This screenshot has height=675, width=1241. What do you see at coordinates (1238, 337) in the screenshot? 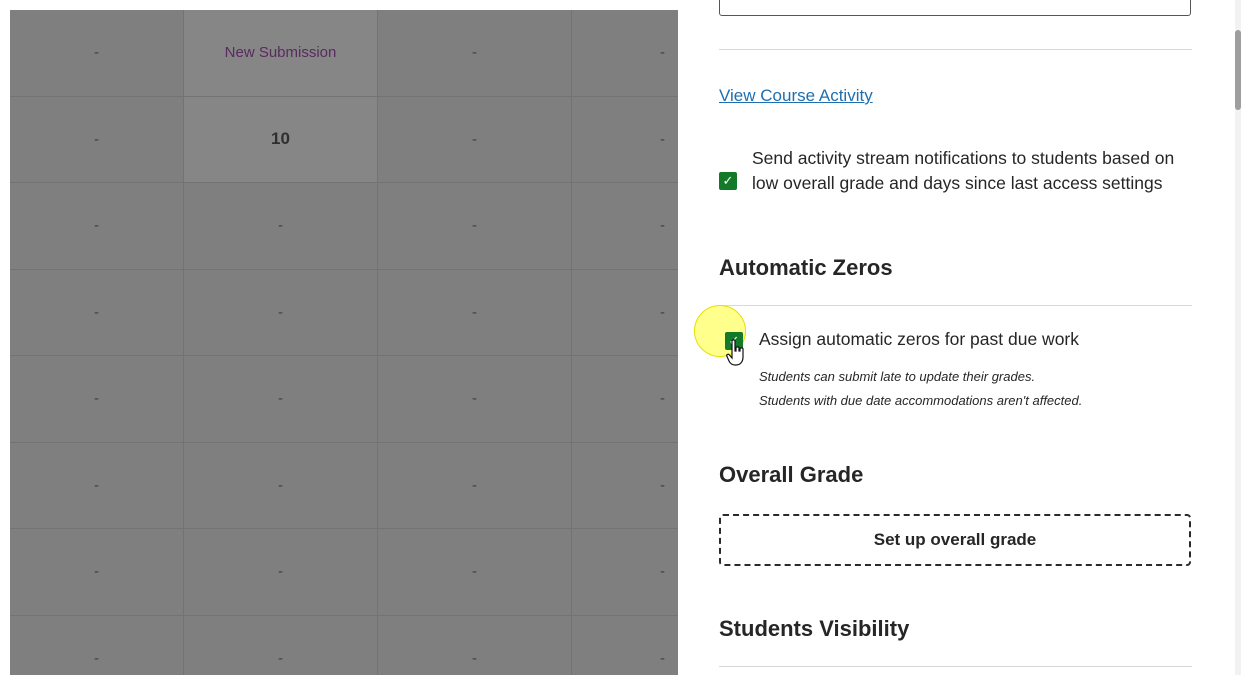
I see `panel-scrollbar` at bounding box center [1238, 337].